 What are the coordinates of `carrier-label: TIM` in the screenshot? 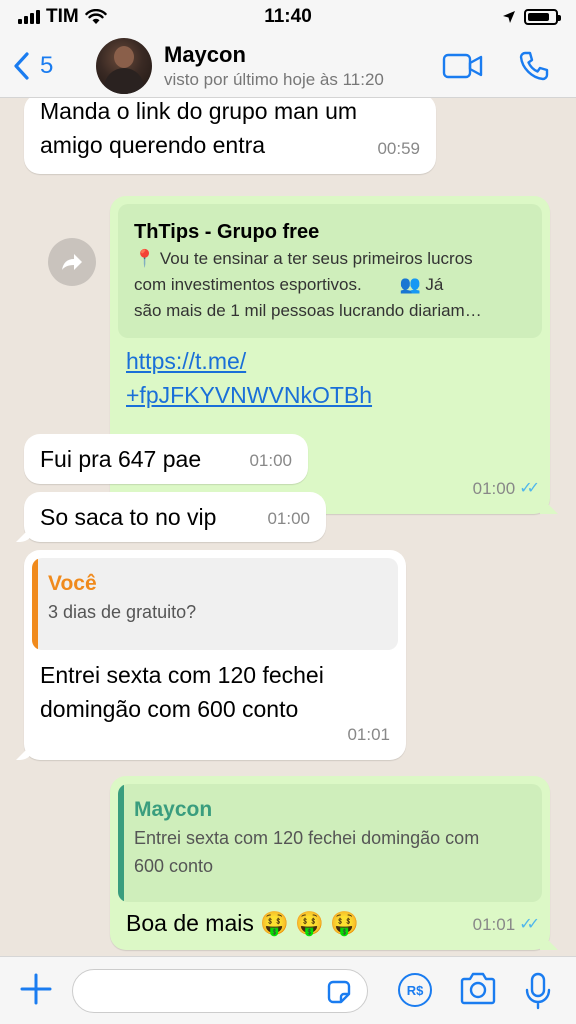 It's located at (62, 16).